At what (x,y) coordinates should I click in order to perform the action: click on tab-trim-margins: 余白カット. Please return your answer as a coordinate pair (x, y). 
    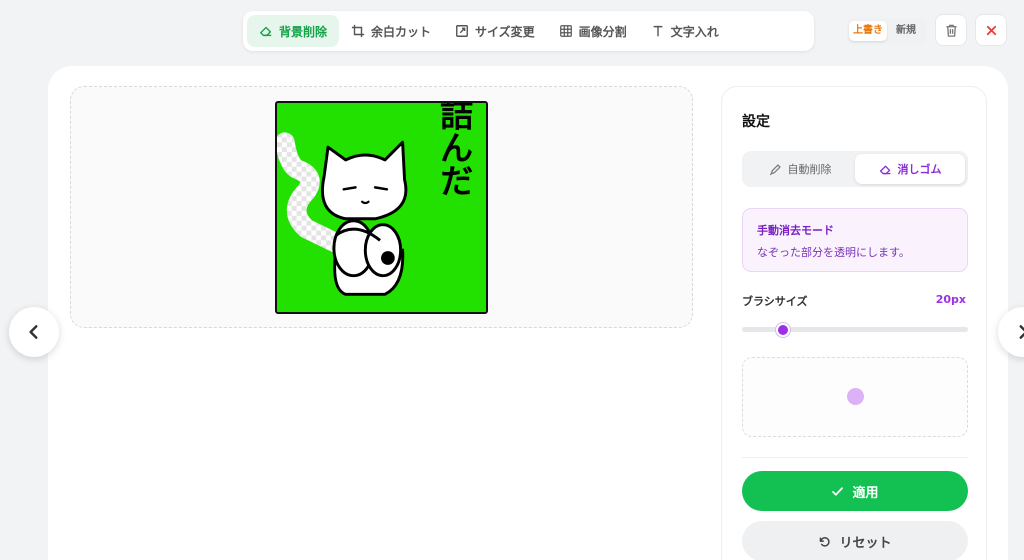
    Looking at the image, I should click on (391, 31).